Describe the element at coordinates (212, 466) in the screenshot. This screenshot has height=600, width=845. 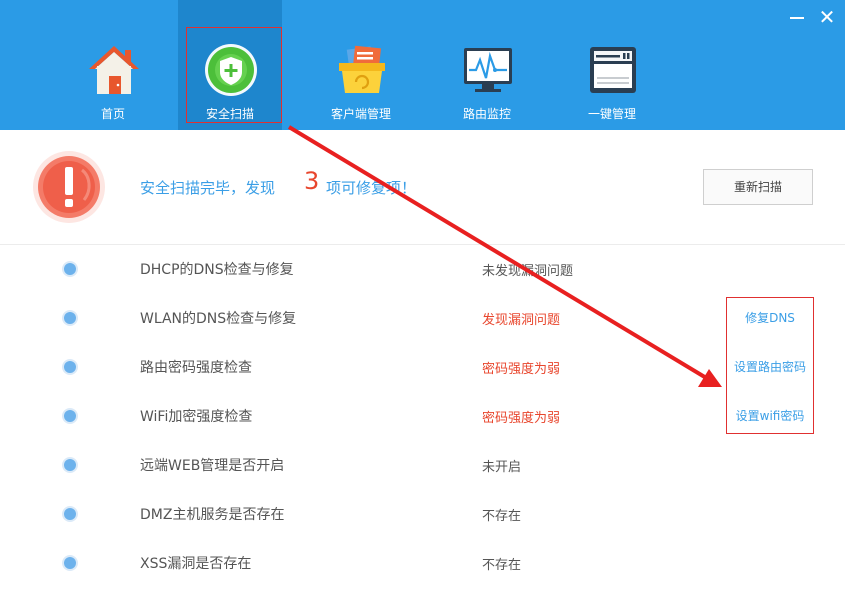
I see `check-name: 远端WEB管理是否开启` at that location.